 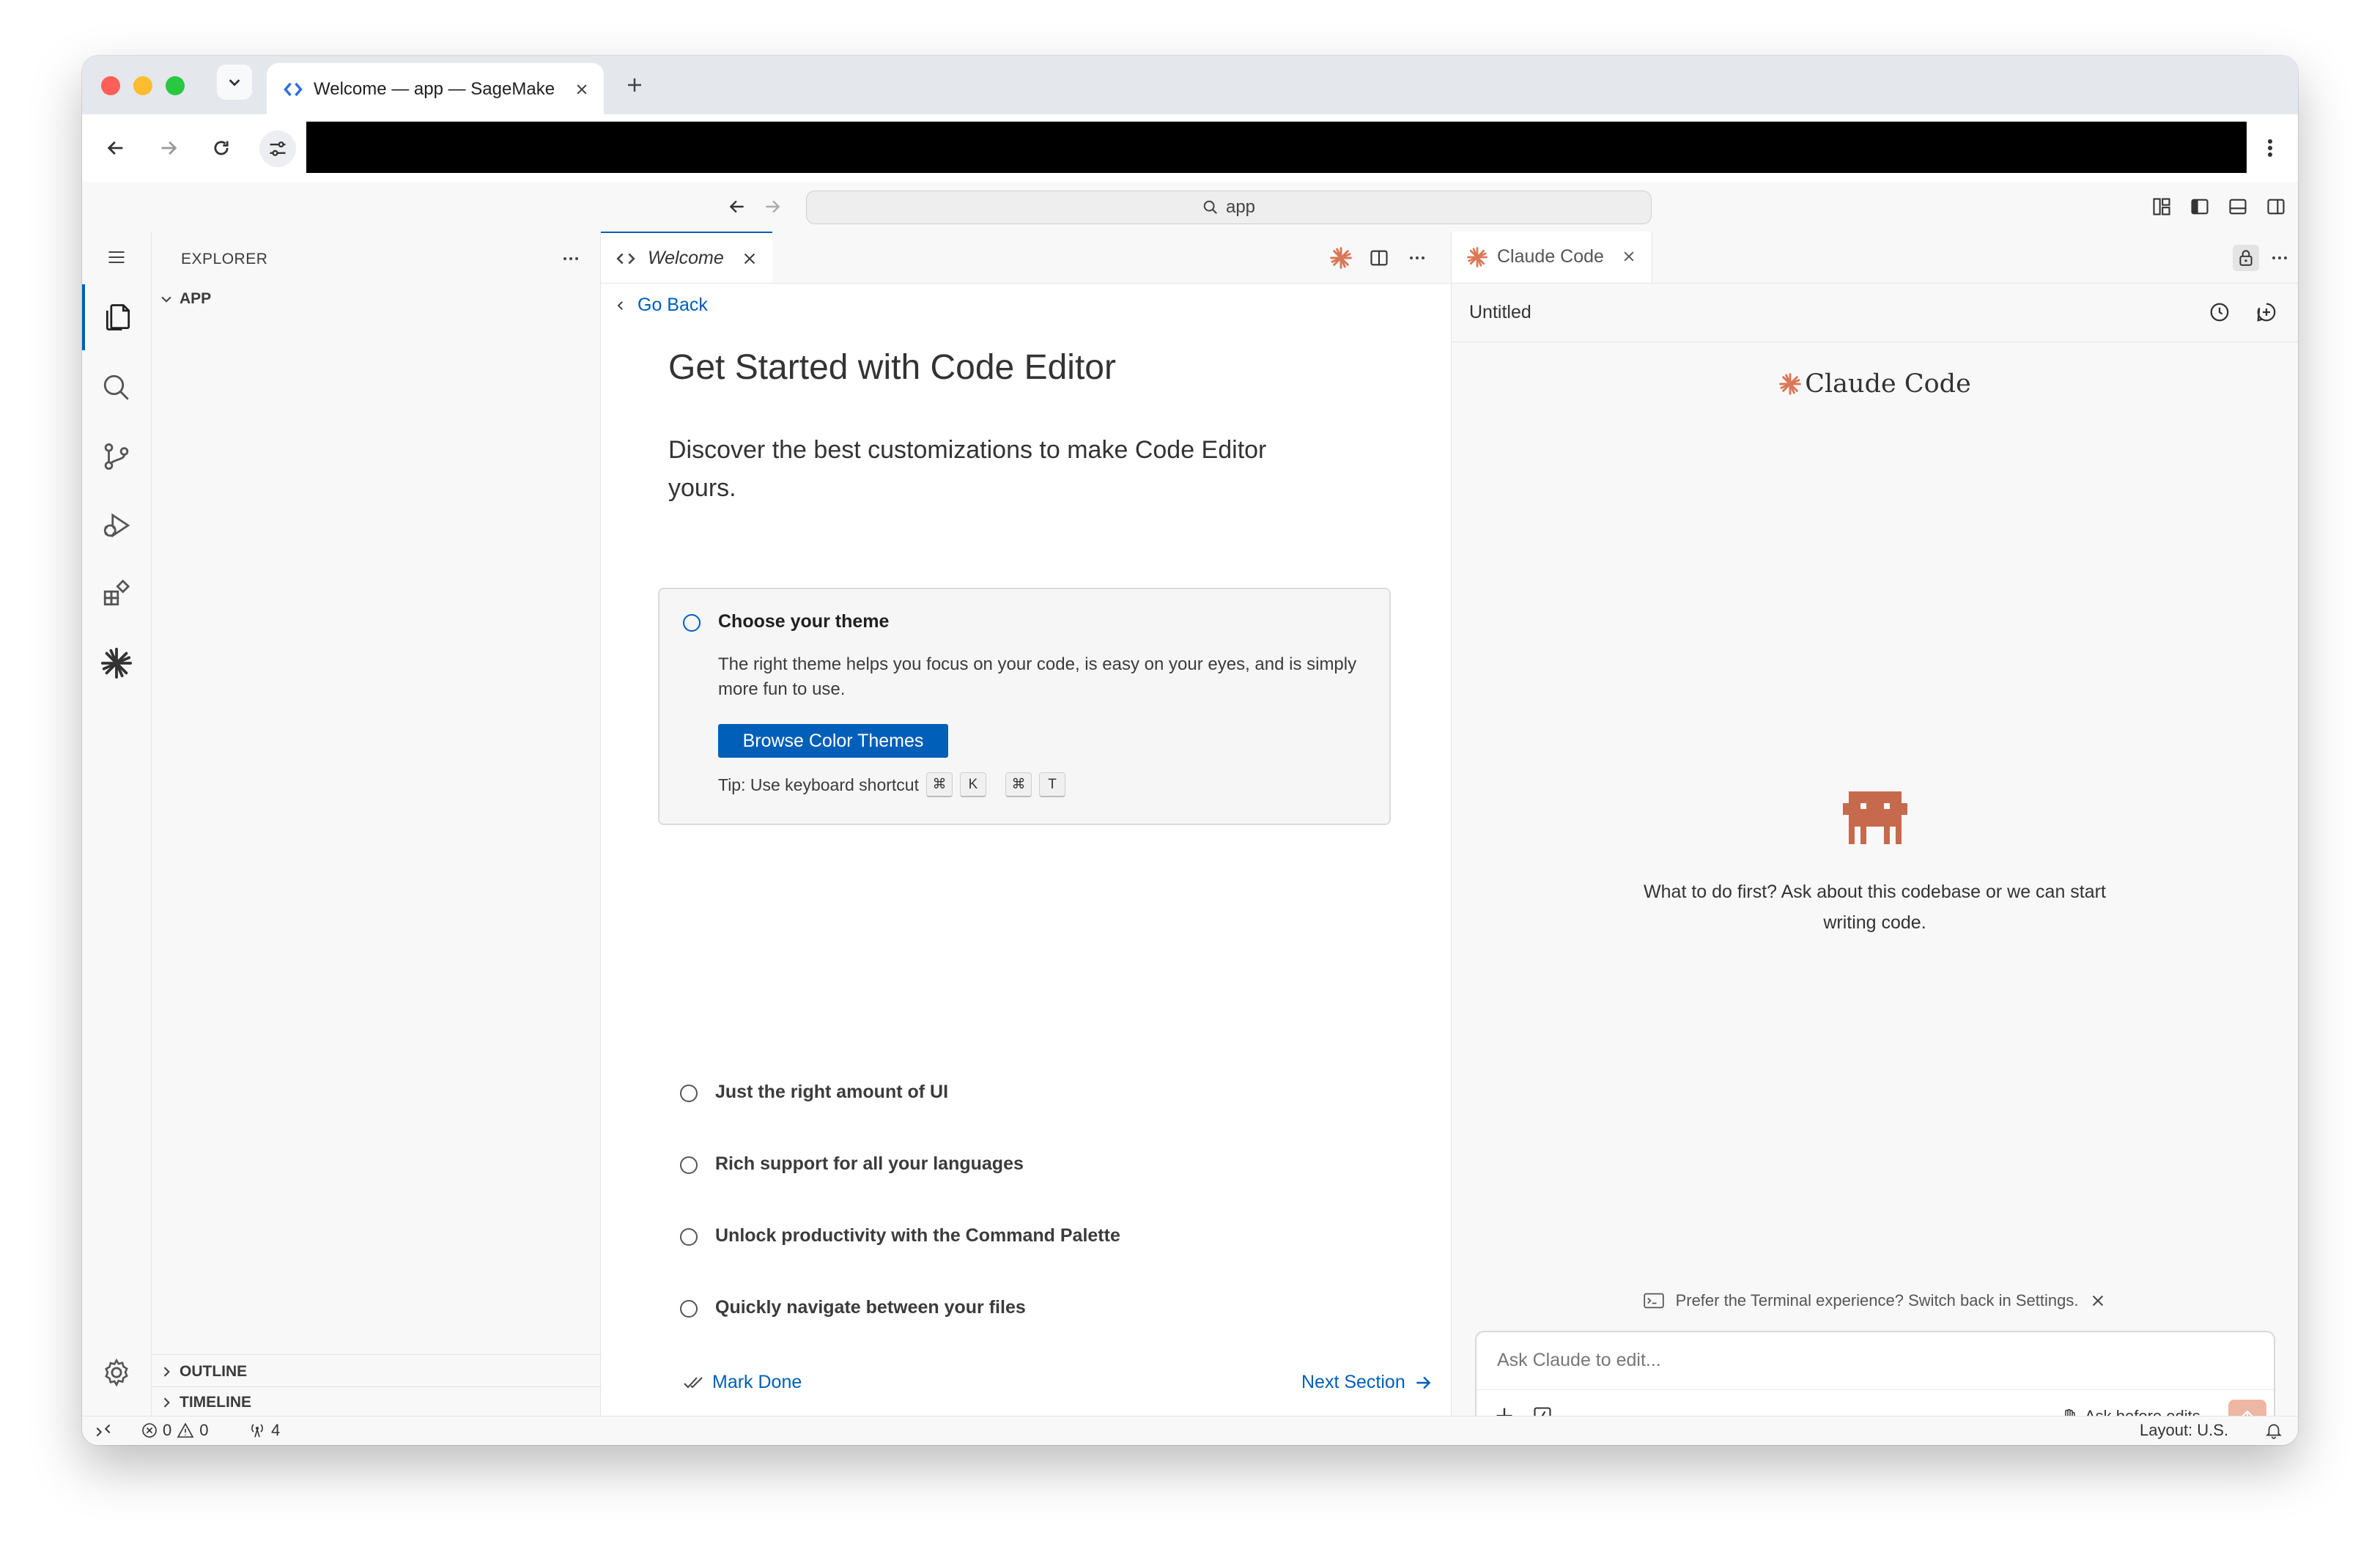 I want to click on tab-welcome: Welcome, so click(x=686, y=257).